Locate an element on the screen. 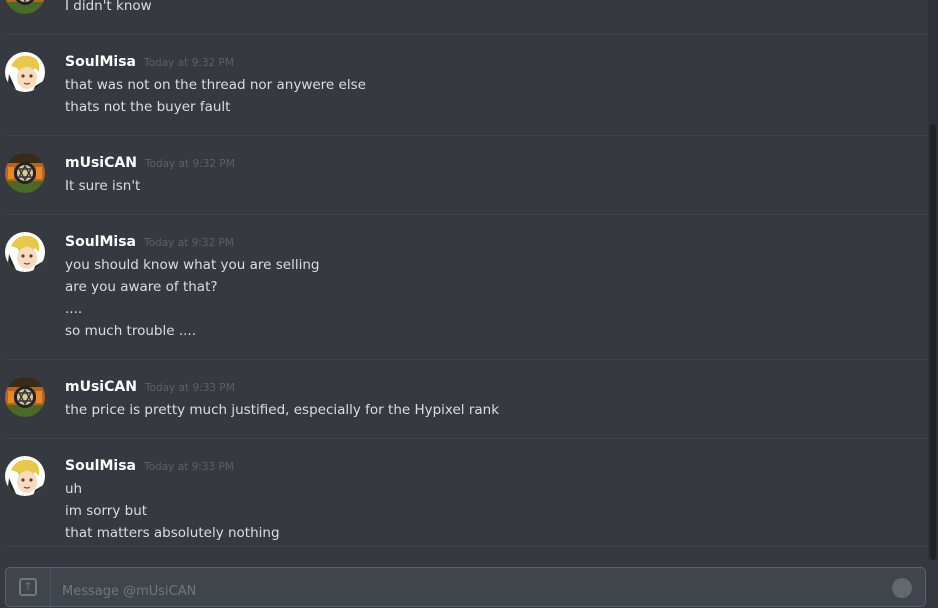  message-header: SoulMisa Today at 9:33 PM is located at coordinates (149, 466).